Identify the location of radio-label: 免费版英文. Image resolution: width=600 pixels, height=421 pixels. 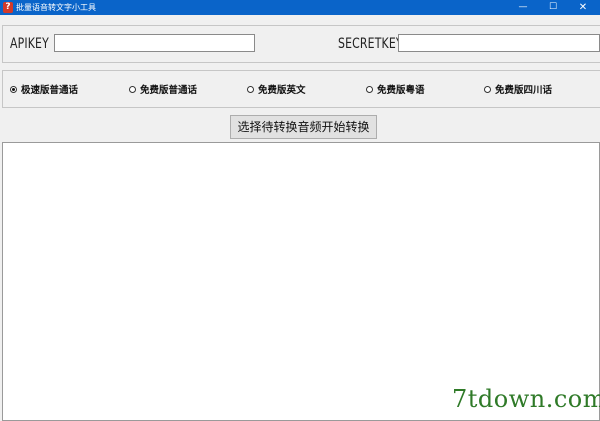
(282, 90).